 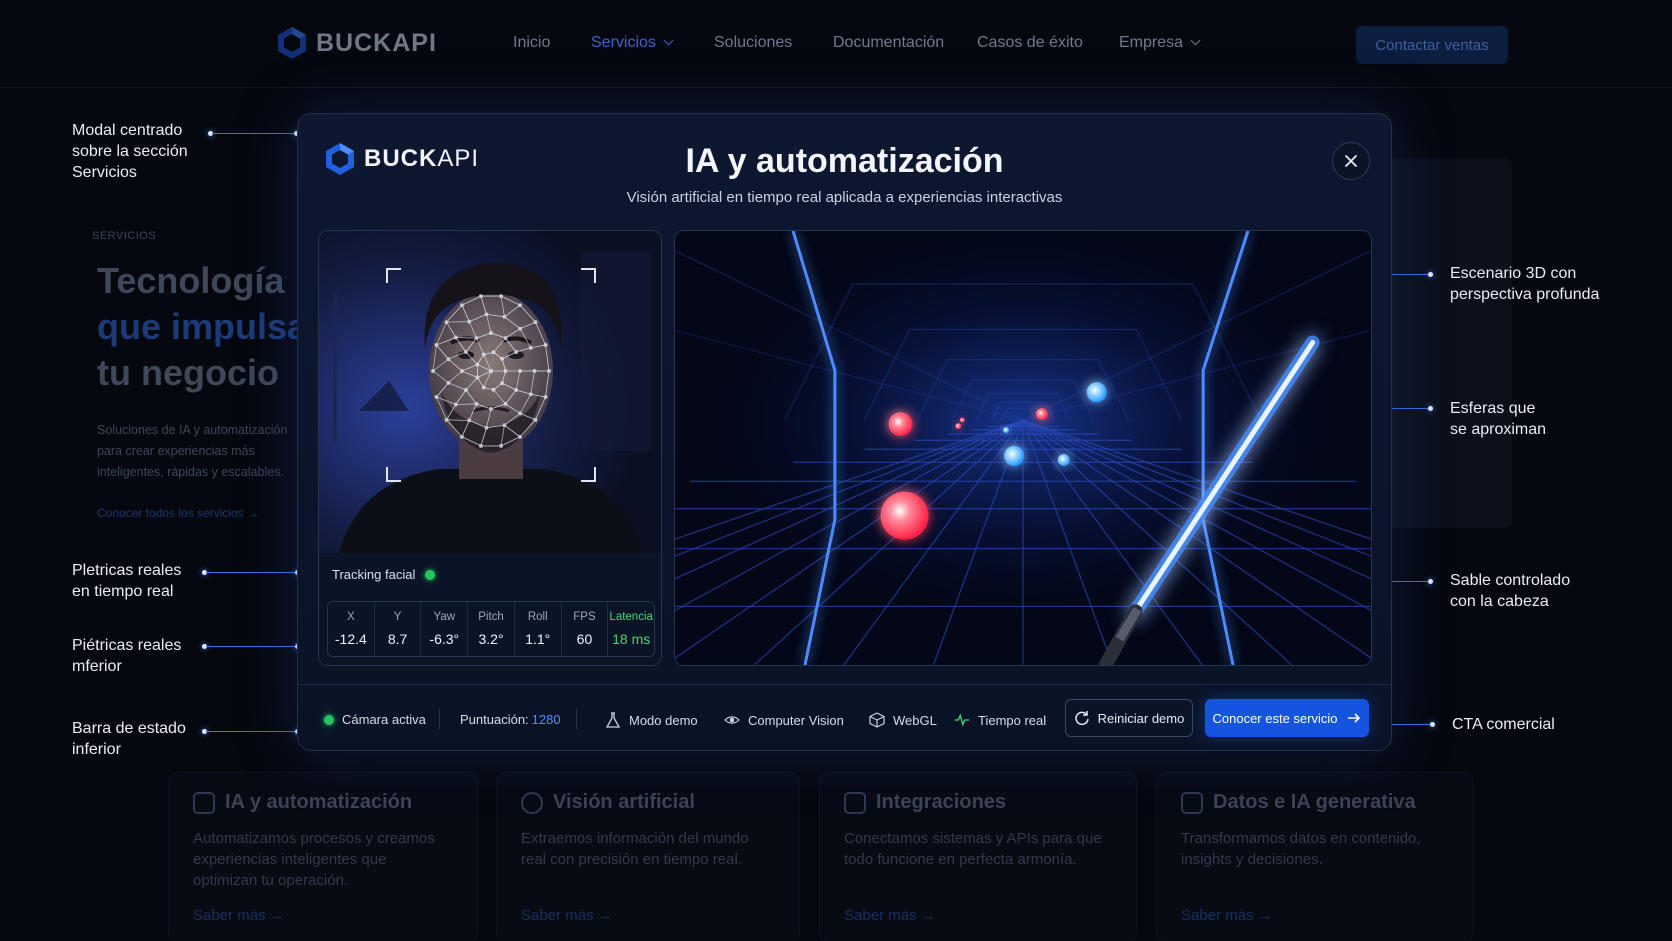 I want to click on hero-tag: SERVICIOS, so click(x=124, y=236).